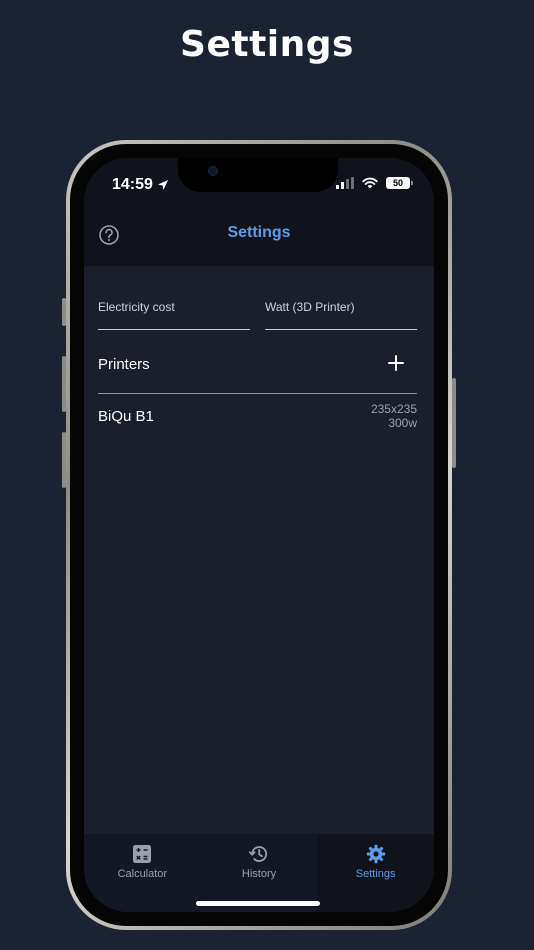 The width and height of the screenshot is (534, 950). What do you see at coordinates (132, 184) in the screenshot?
I see `status-time-text: 14:59` at bounding box center [132, 184].